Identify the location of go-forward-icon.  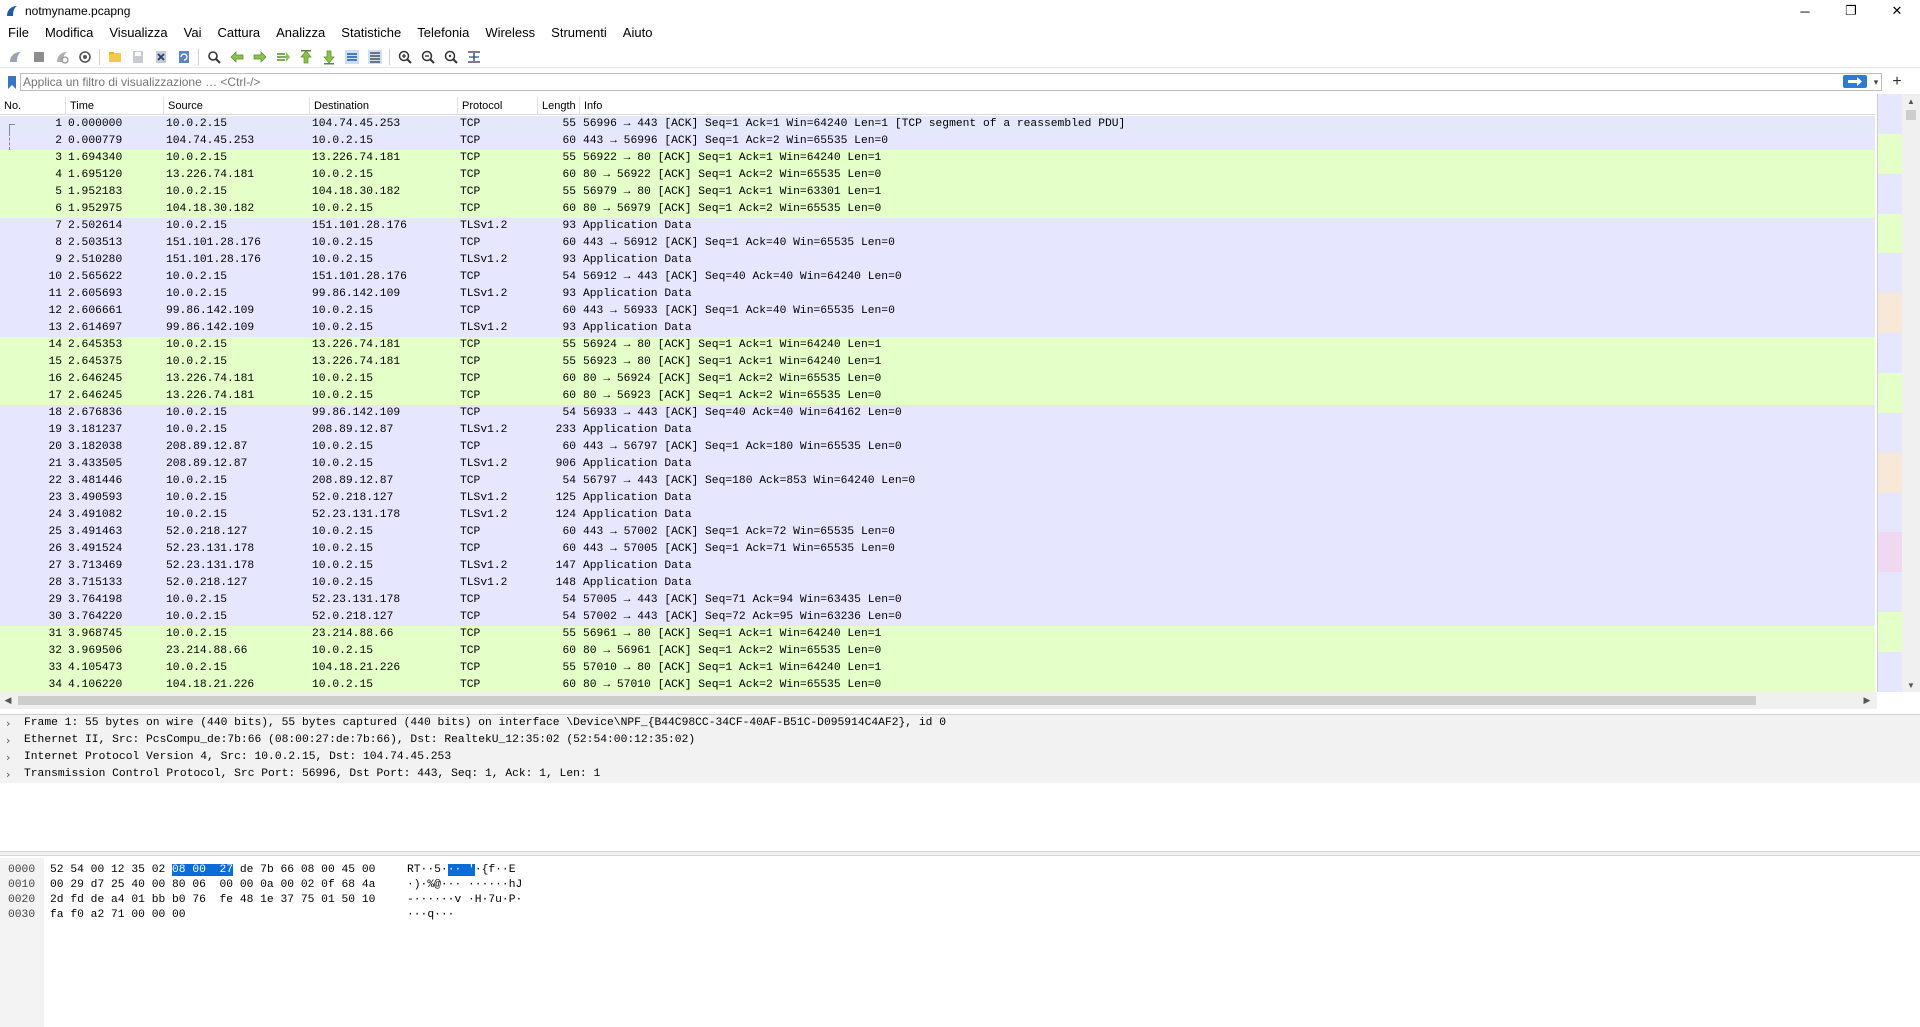
(259, 57).